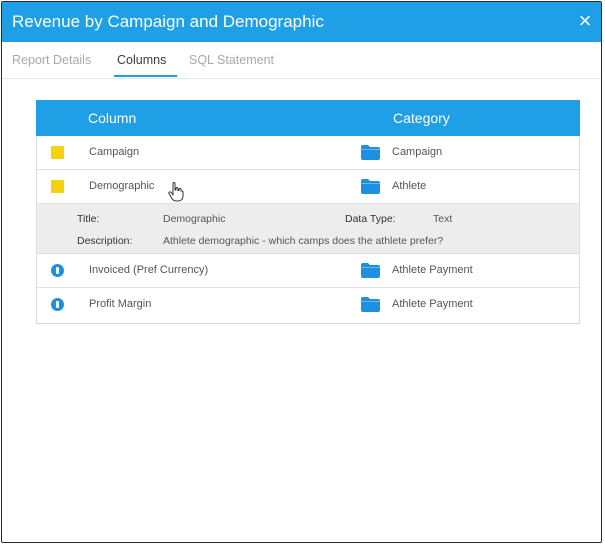 The width and height of the screenshot is (605, 545). I want to click on table-row: Invoiced (Pref Currency) Athlete Payment, so click(308, 271).